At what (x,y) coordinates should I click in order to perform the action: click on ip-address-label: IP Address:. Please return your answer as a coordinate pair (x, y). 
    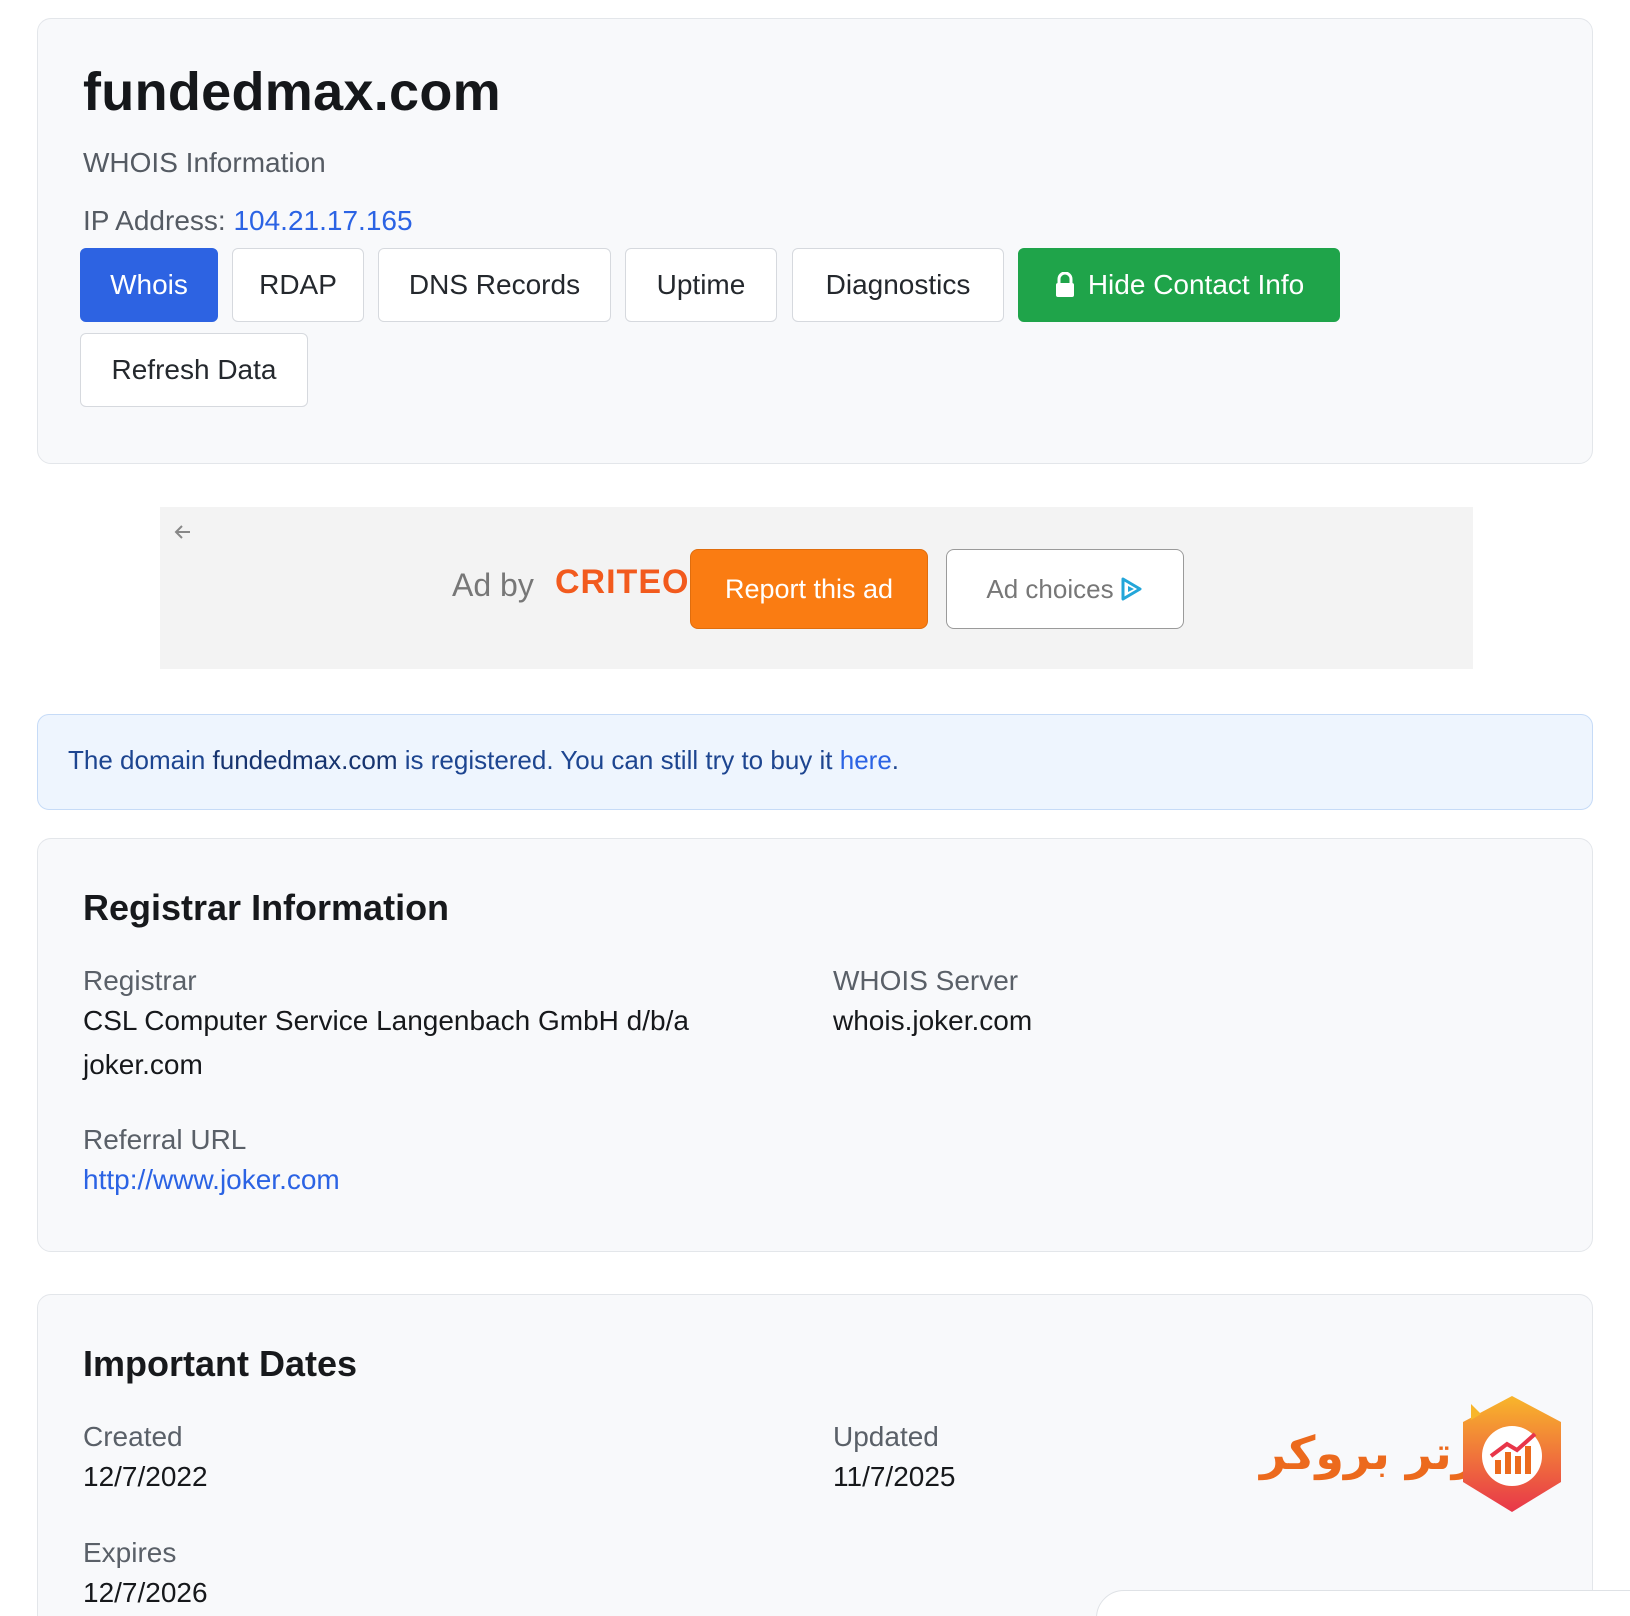
    Looking at the image, I should click on (158, 220).